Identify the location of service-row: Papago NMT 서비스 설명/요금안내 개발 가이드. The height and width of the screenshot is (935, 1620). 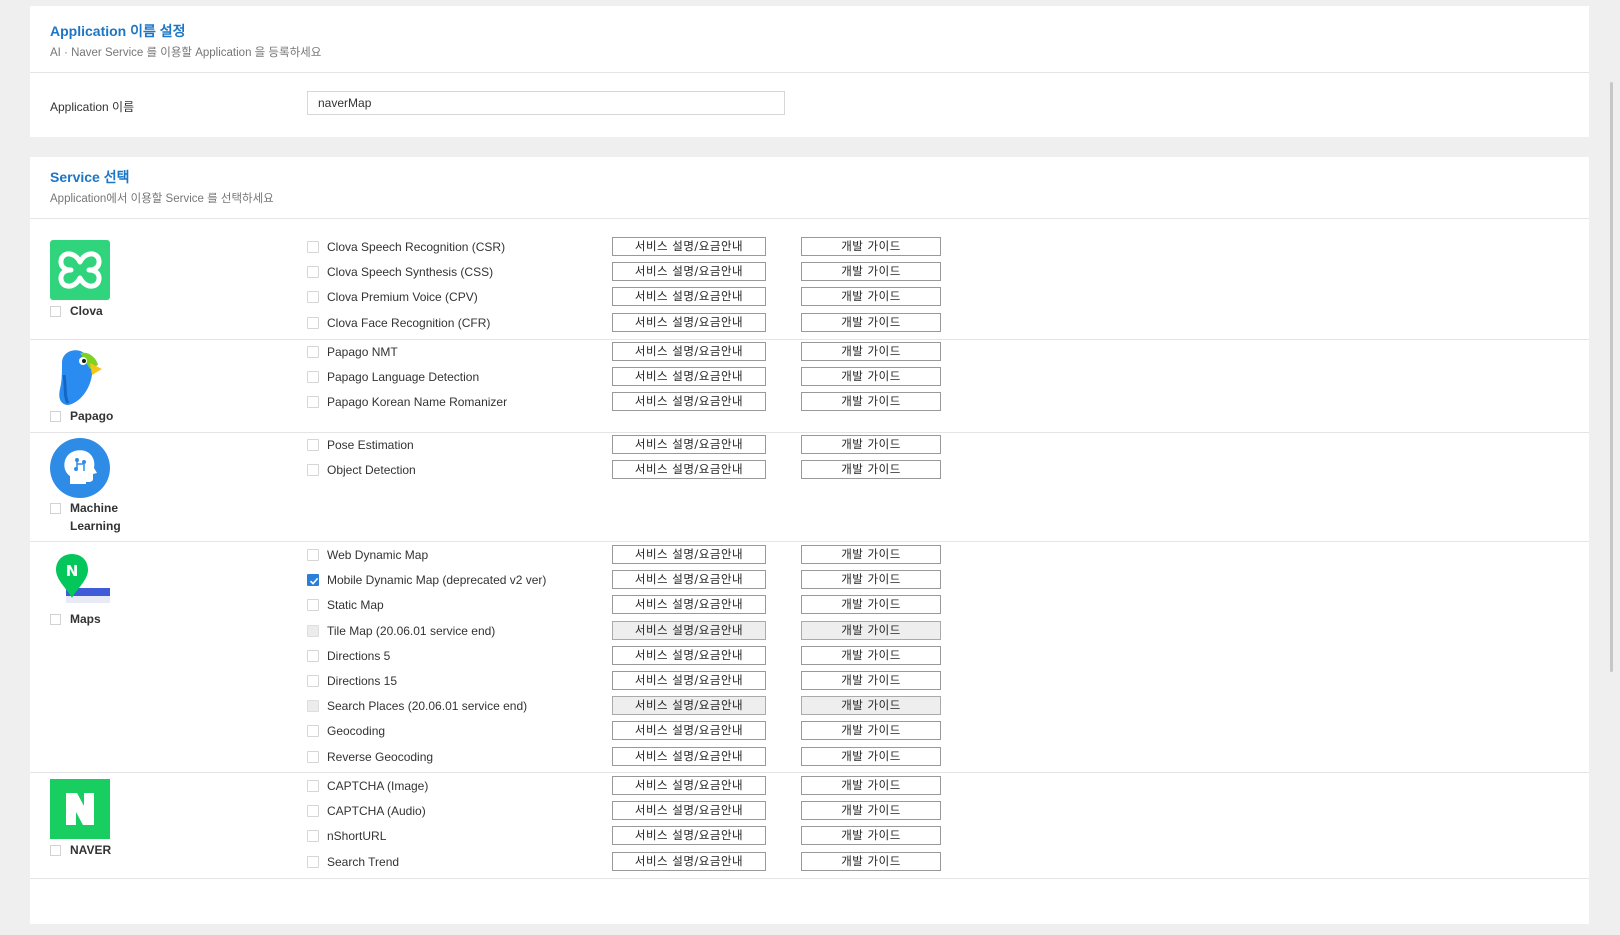
(809, 352).